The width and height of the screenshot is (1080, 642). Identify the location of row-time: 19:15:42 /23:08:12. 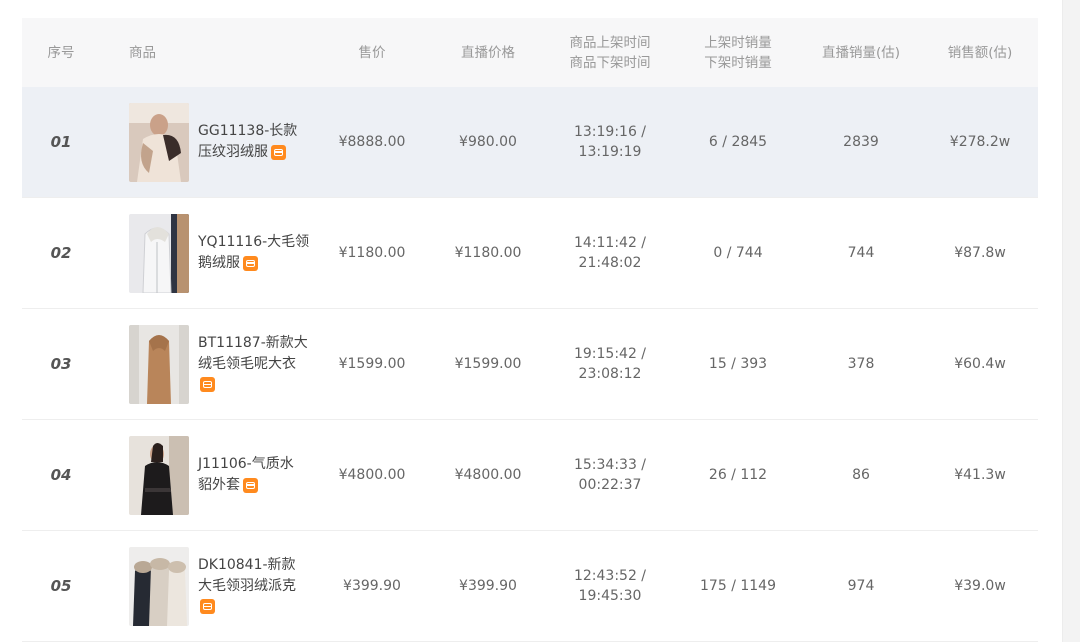
(610, 364).